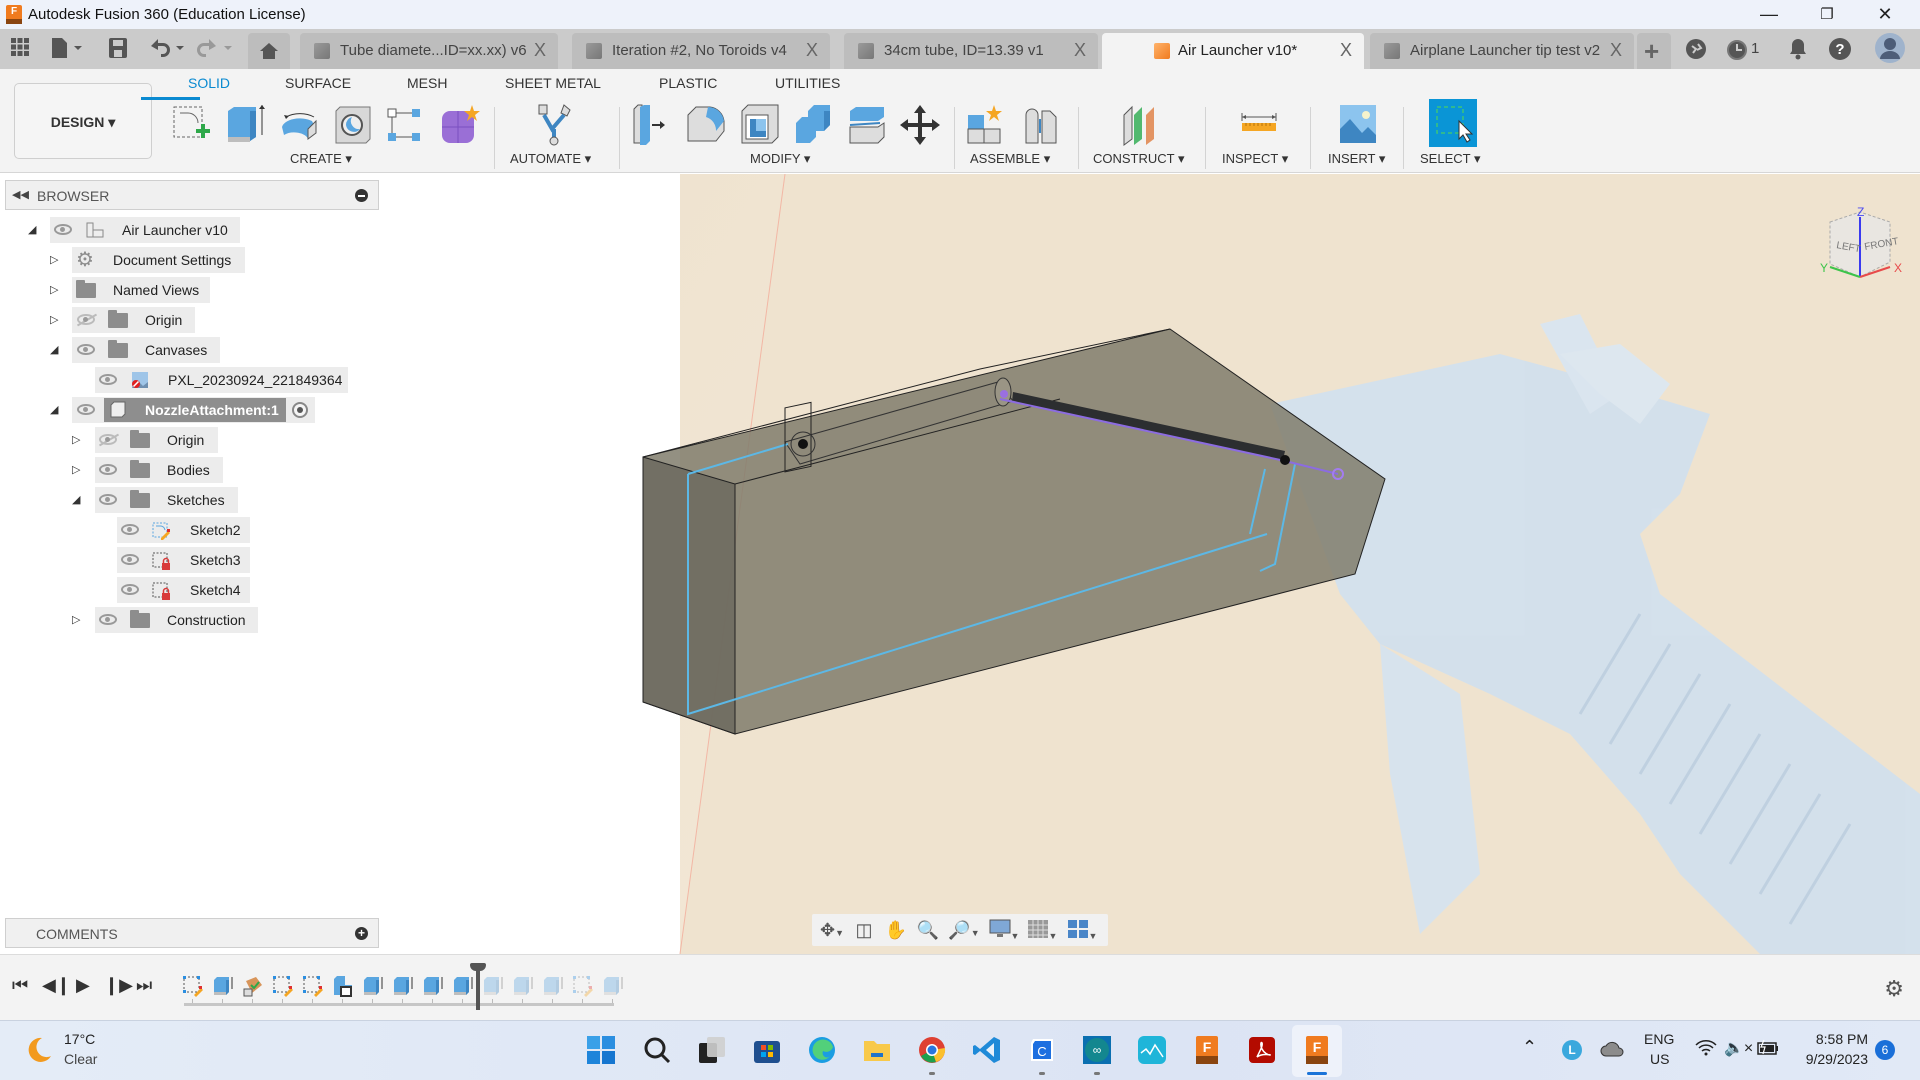 This screenshot has height=1080, width=1920. What do you see at coordinates (1798, 49) in the screenshot?
I see `notifications-bell-icon` at bounding box center [1798, 49].